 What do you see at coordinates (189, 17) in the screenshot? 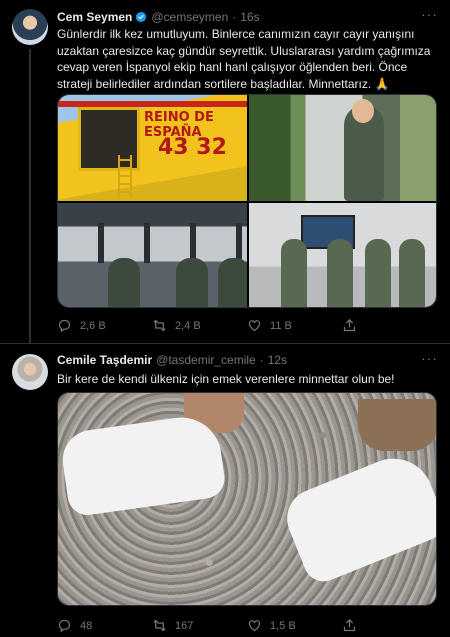
I see `author-handle: @cemseymen` at bounding box center [189, 17].